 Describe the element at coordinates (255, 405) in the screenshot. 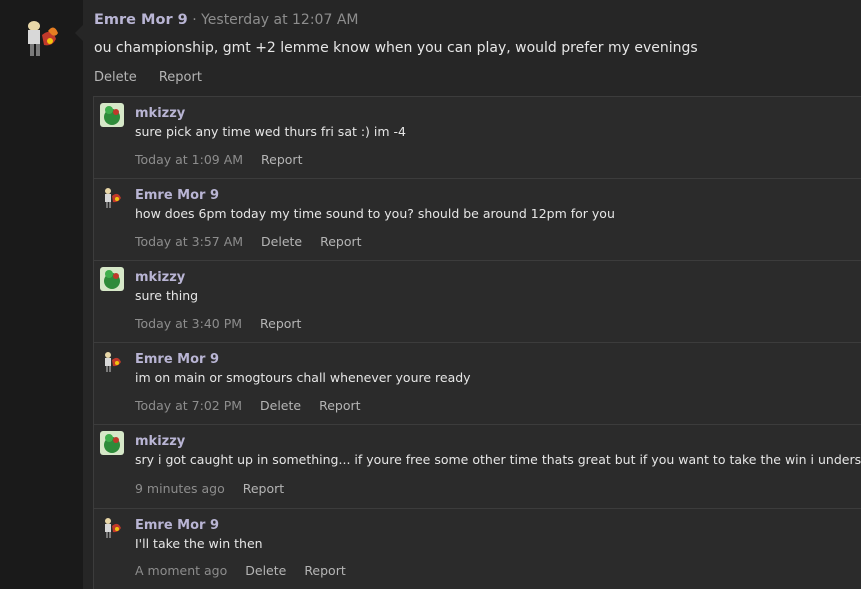

I see `reply-meta: Today at 7:02 PM Delete Report` at that location.